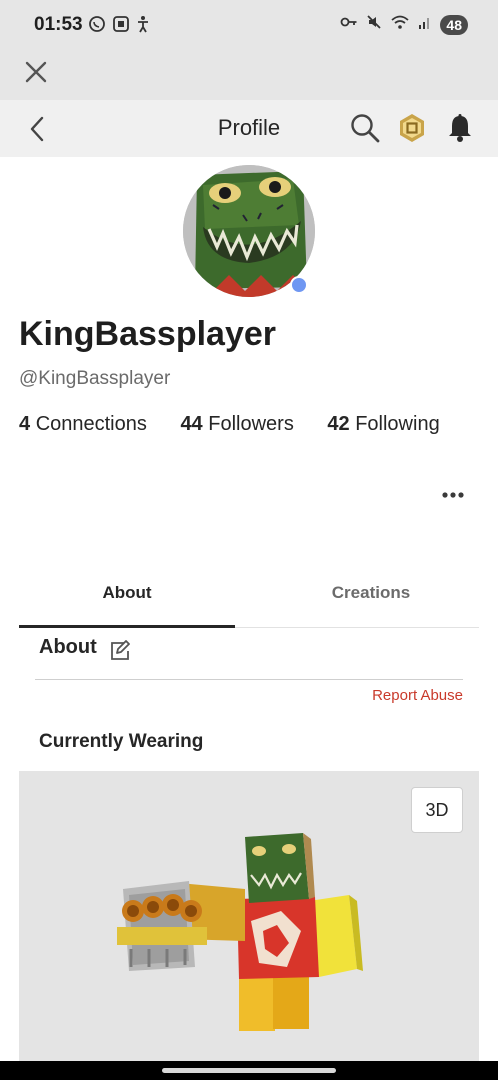 The height and width of the screenshot is (1080, 498). What do you see at coordinates (68, 647) in the screenshot?
I see `about-heading: About` at bounding box center [68, 647].